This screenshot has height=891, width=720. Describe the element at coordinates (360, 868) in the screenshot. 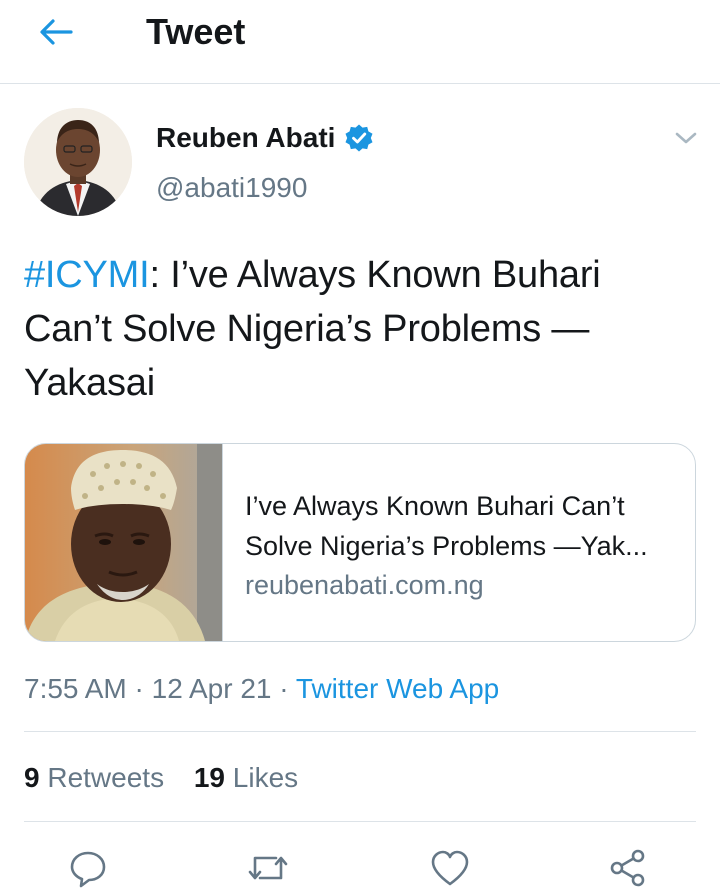

I see `action-bar` at that location.